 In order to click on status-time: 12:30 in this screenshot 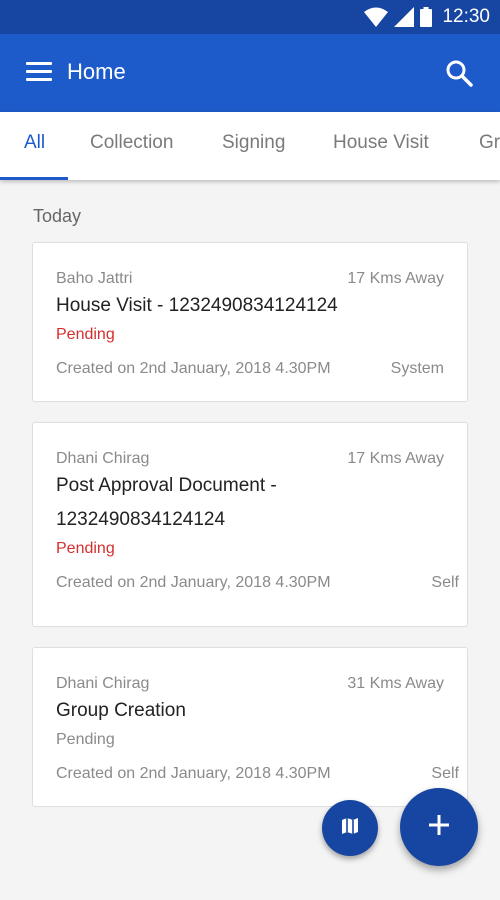, I will do `click(466, 16)`.